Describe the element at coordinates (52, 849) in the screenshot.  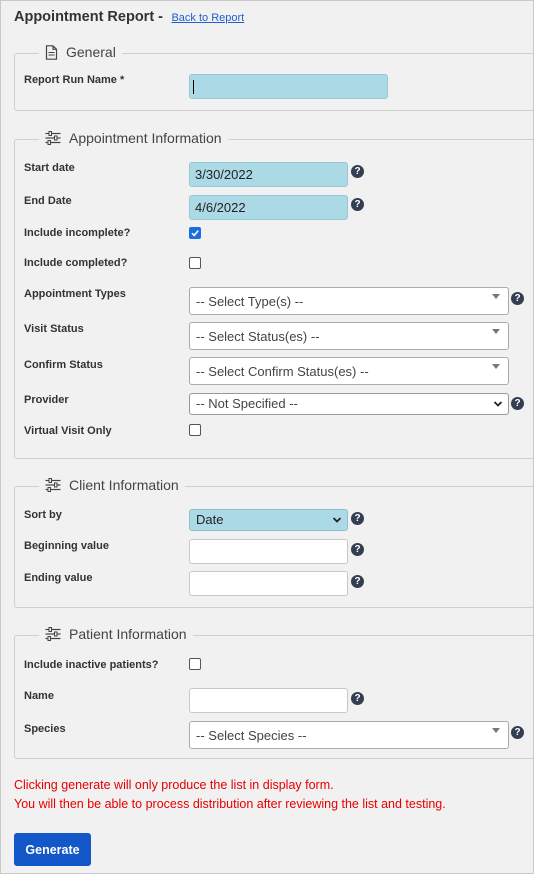
I see `generate-button: Generate` at that location.